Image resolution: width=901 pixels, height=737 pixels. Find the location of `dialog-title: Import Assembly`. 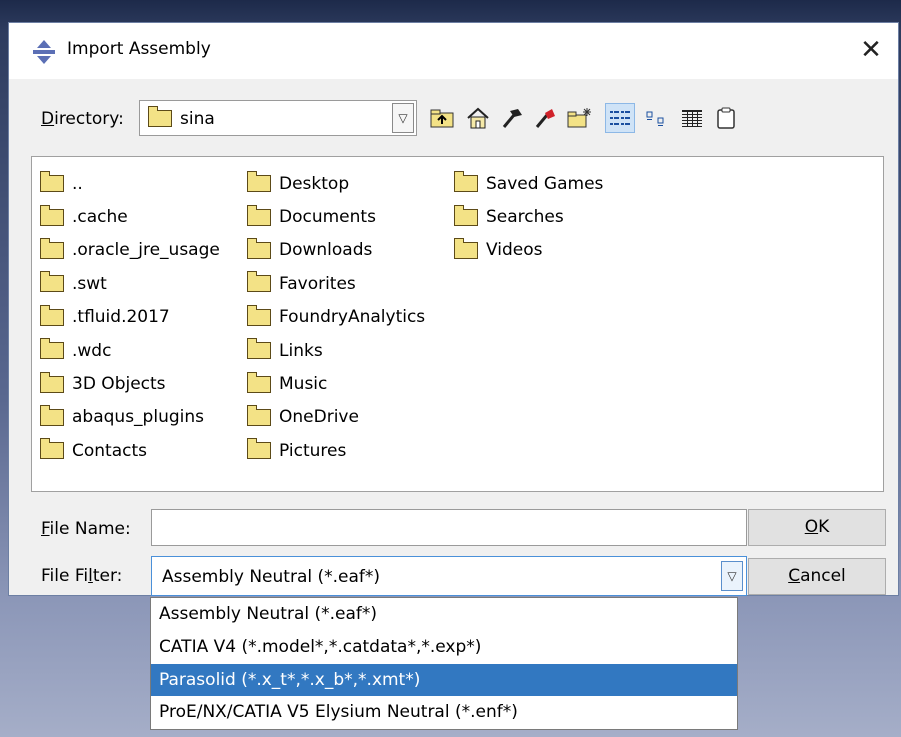

dialog-title: Import Assembly is located at coordinates (139, 49).